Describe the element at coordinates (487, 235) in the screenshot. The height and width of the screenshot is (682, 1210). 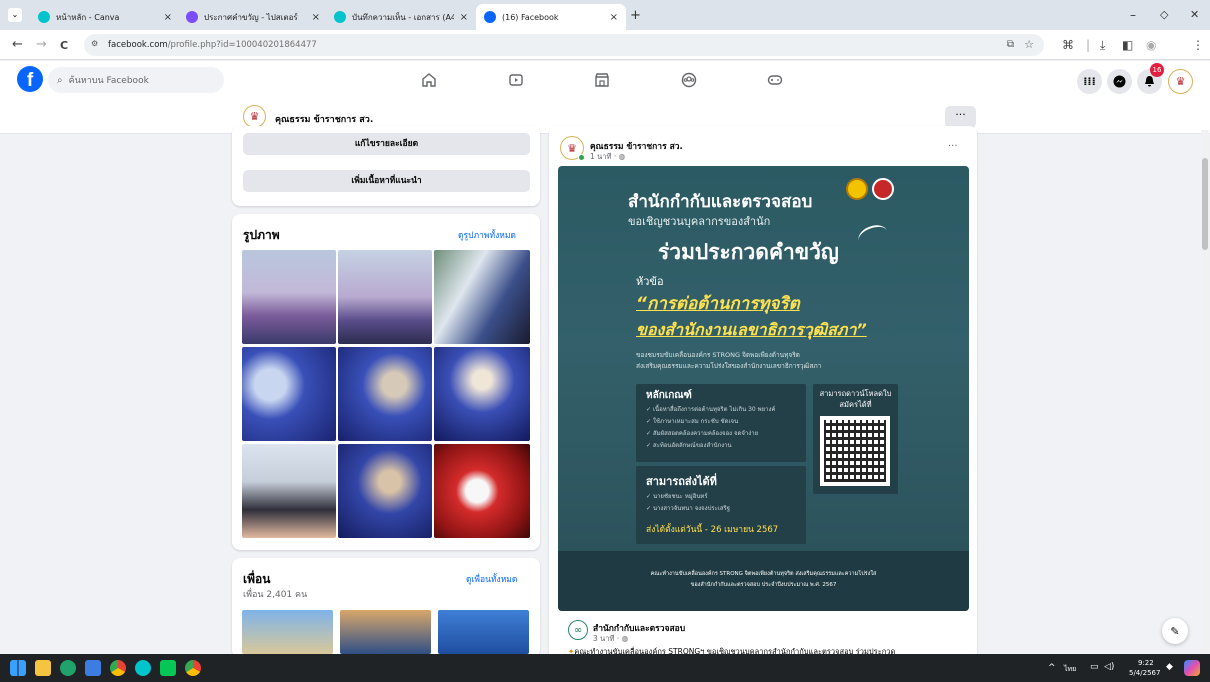
I see `see-all-photos-link: ดูรูปภาพทั้งหมด` at that location.